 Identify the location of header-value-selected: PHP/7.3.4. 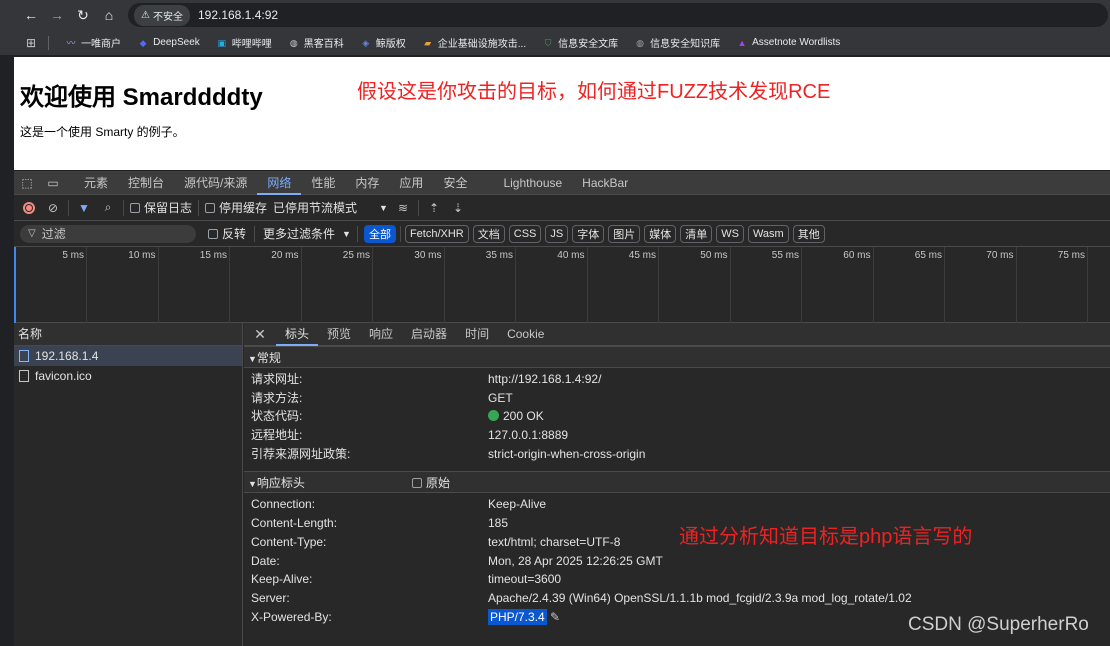
(517, 616).